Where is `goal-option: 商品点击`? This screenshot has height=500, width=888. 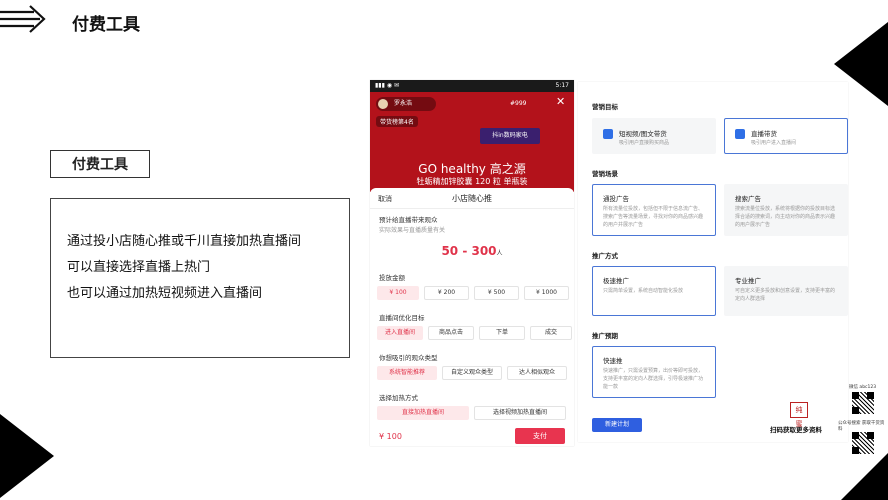
goal-option: 商品点击 is located at coordinates (451, 333).